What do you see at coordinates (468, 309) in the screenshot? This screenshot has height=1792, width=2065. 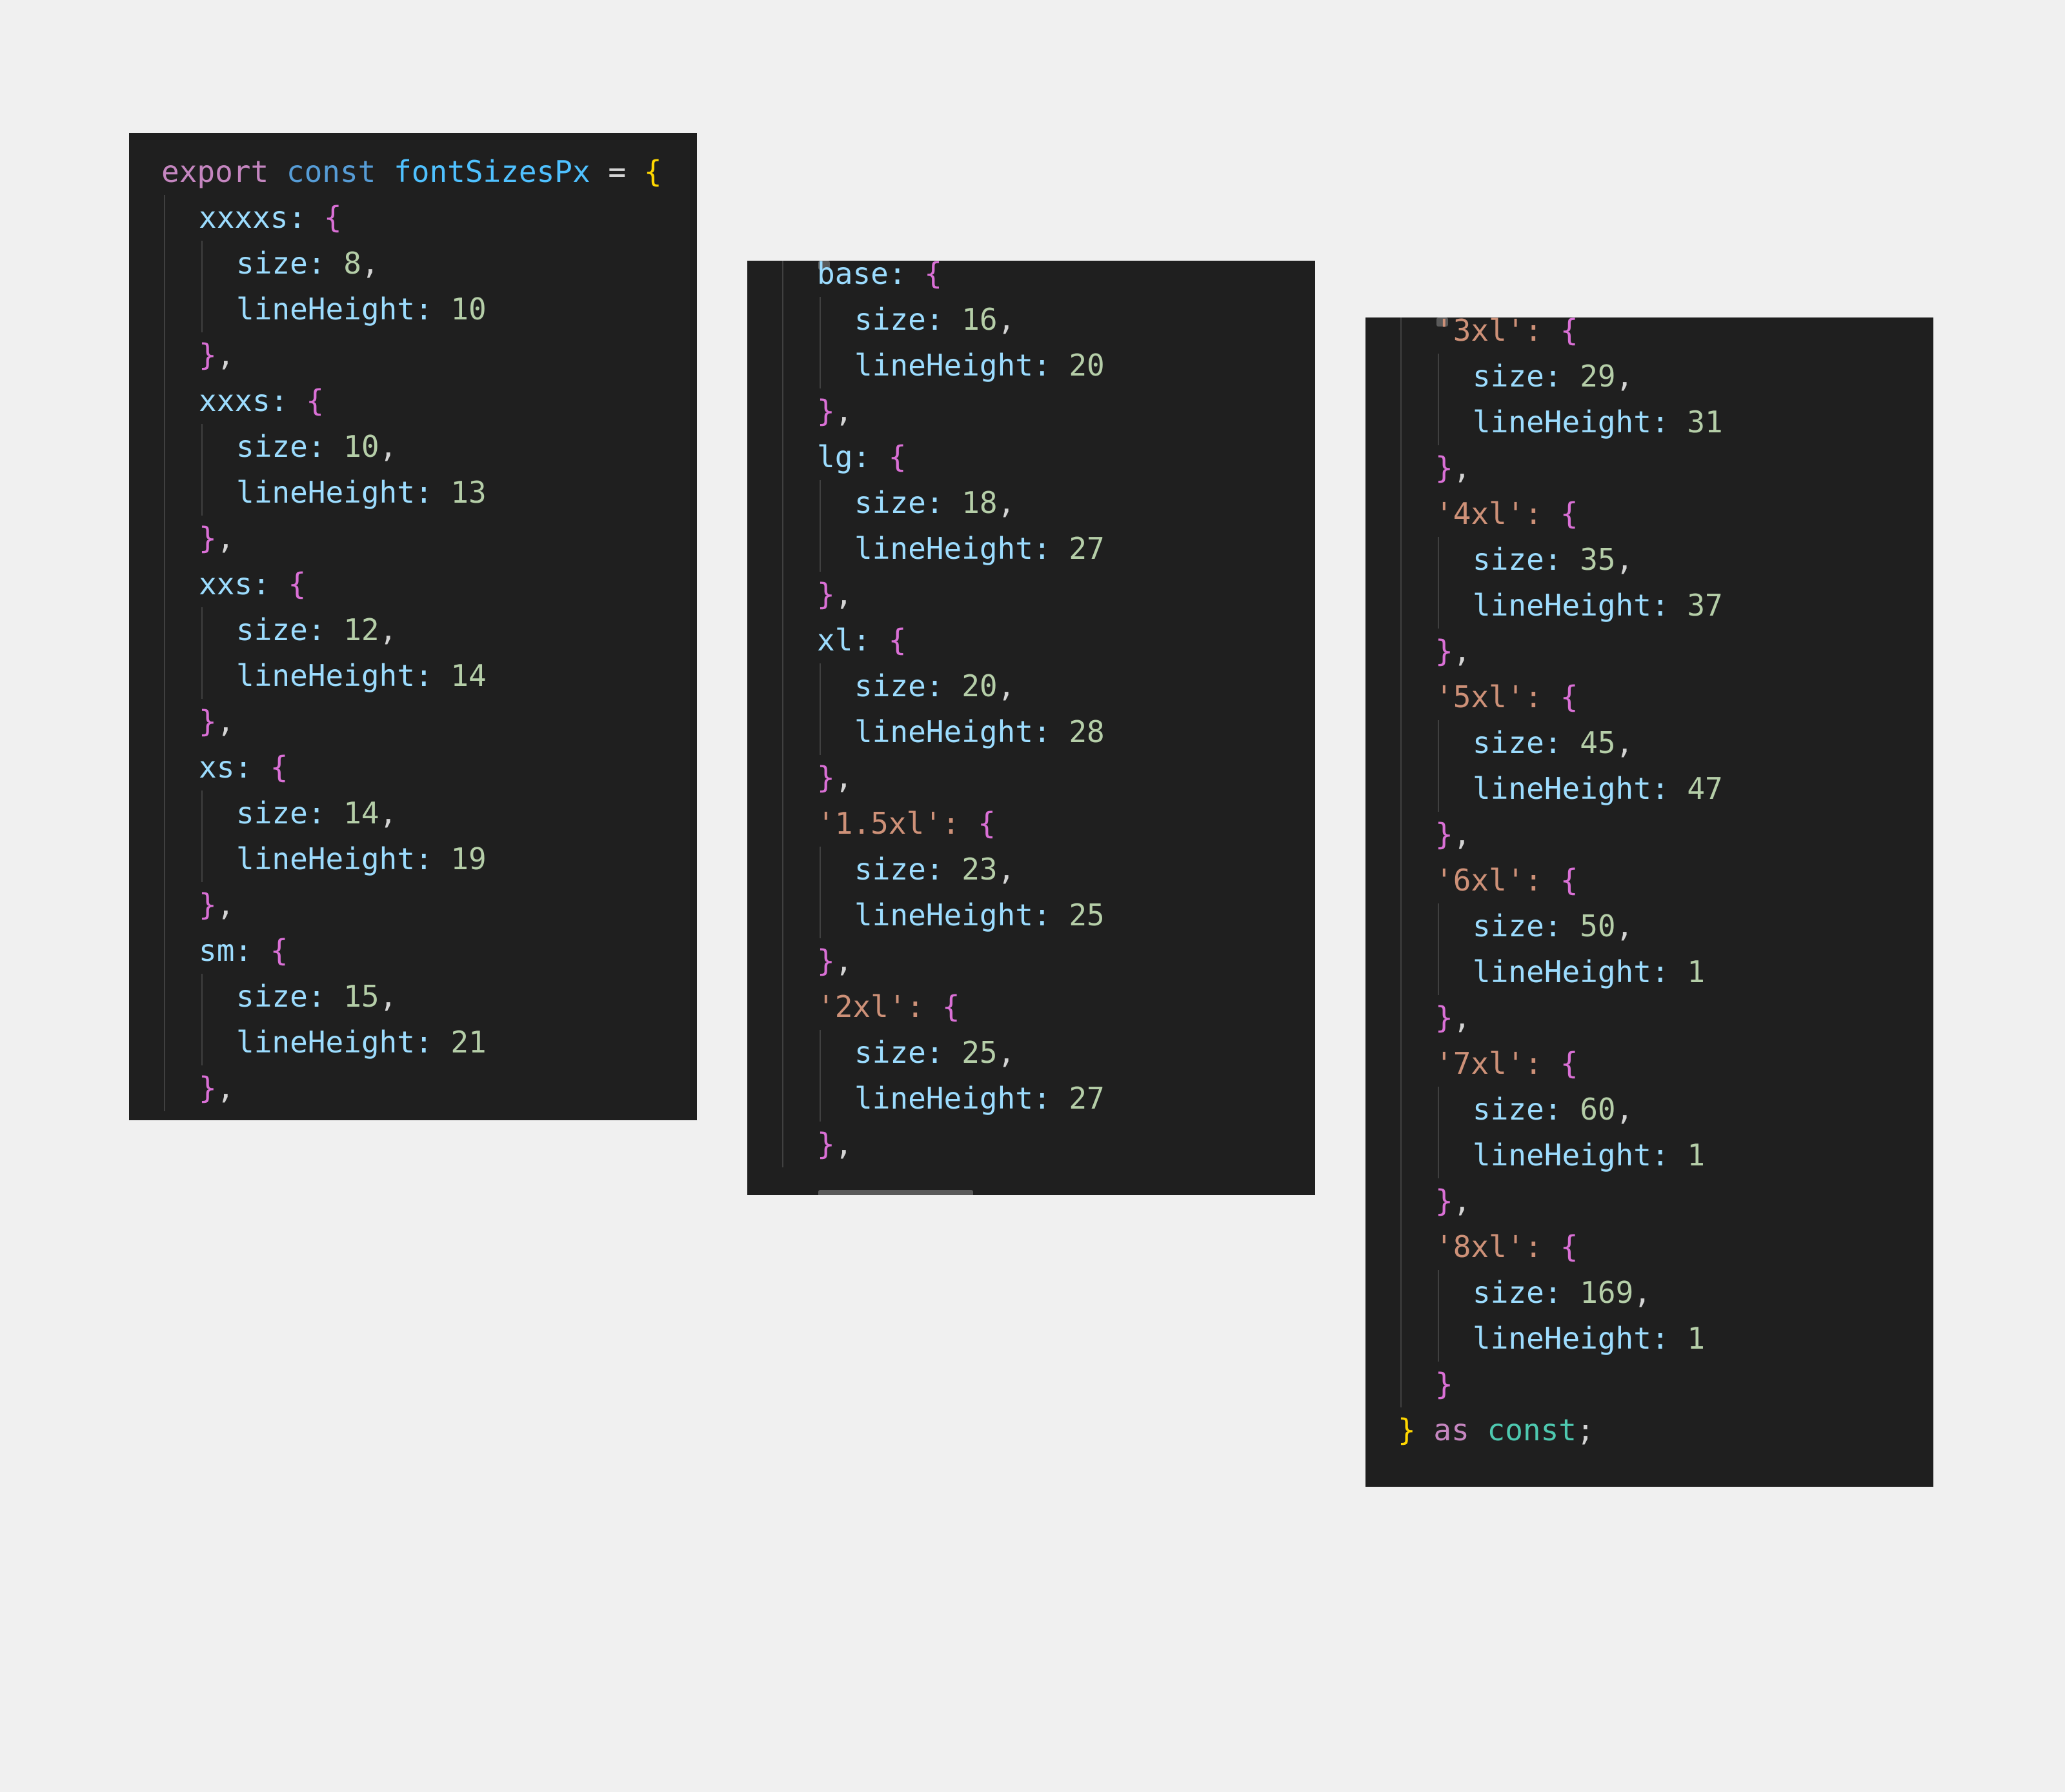 I see `line-height-value: 10` at bounding box center [468, 309].